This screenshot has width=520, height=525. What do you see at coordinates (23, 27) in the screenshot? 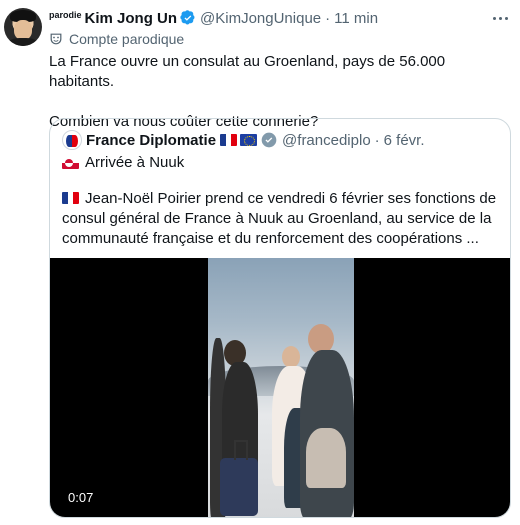
I see `avatar` at bounding box center [23, 27].